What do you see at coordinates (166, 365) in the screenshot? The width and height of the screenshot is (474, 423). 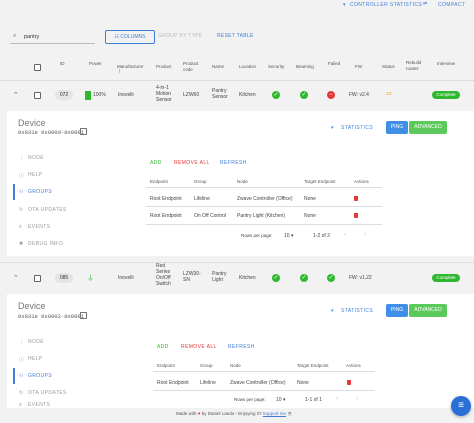 I see `groups-header-endpoint: Endpoint` at bounding box center [166, 365].